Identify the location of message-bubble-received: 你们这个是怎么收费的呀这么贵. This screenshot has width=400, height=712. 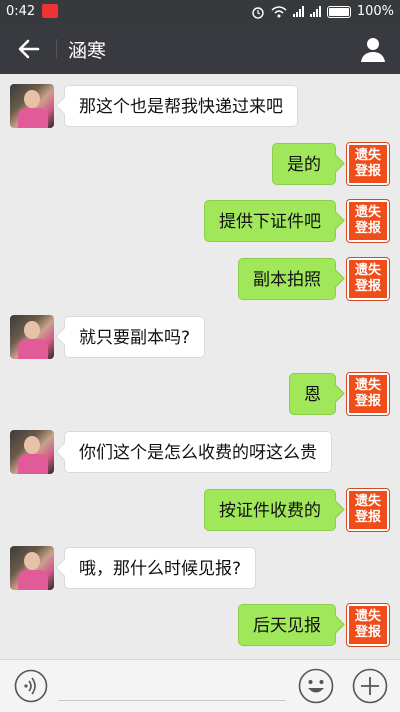
(198, 452).